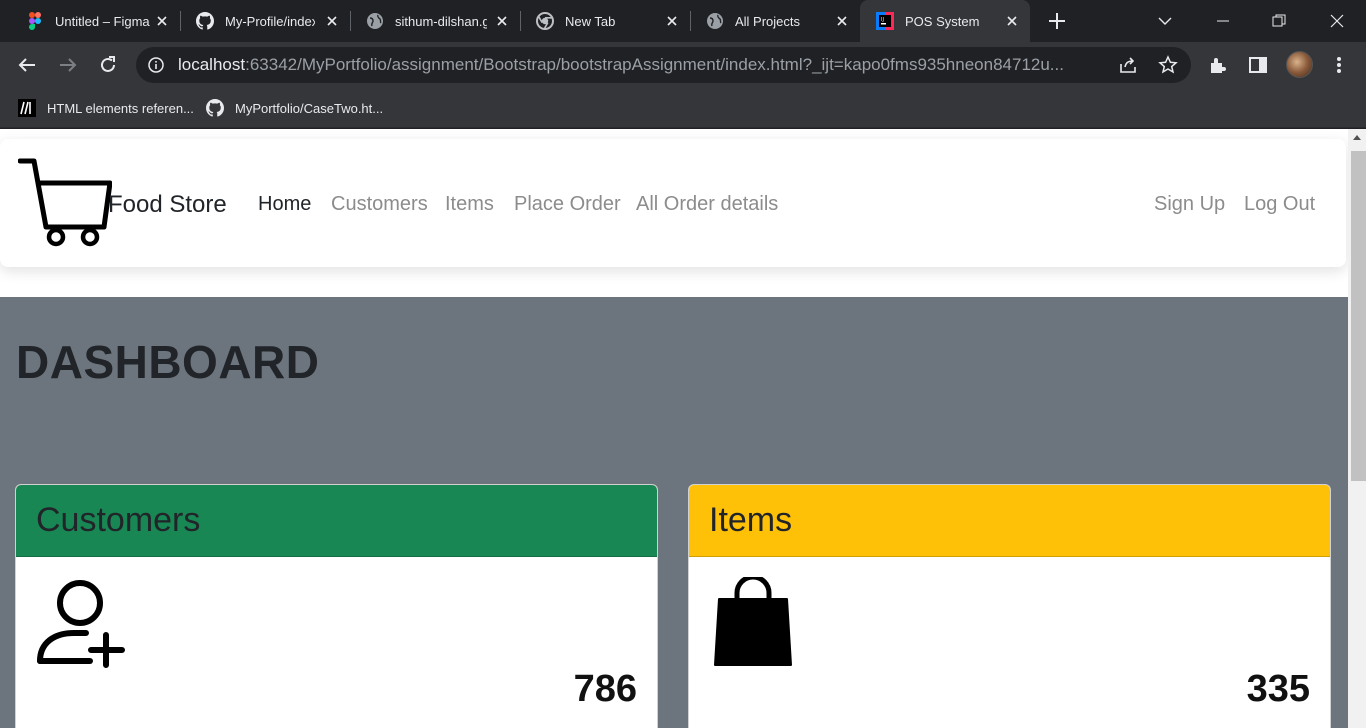 Image resolution: width=1366 pixels, height=728 pixels. Describe the element at coordinates (469, 204) in the screenshot. I see `nav-items: Items` at that location.